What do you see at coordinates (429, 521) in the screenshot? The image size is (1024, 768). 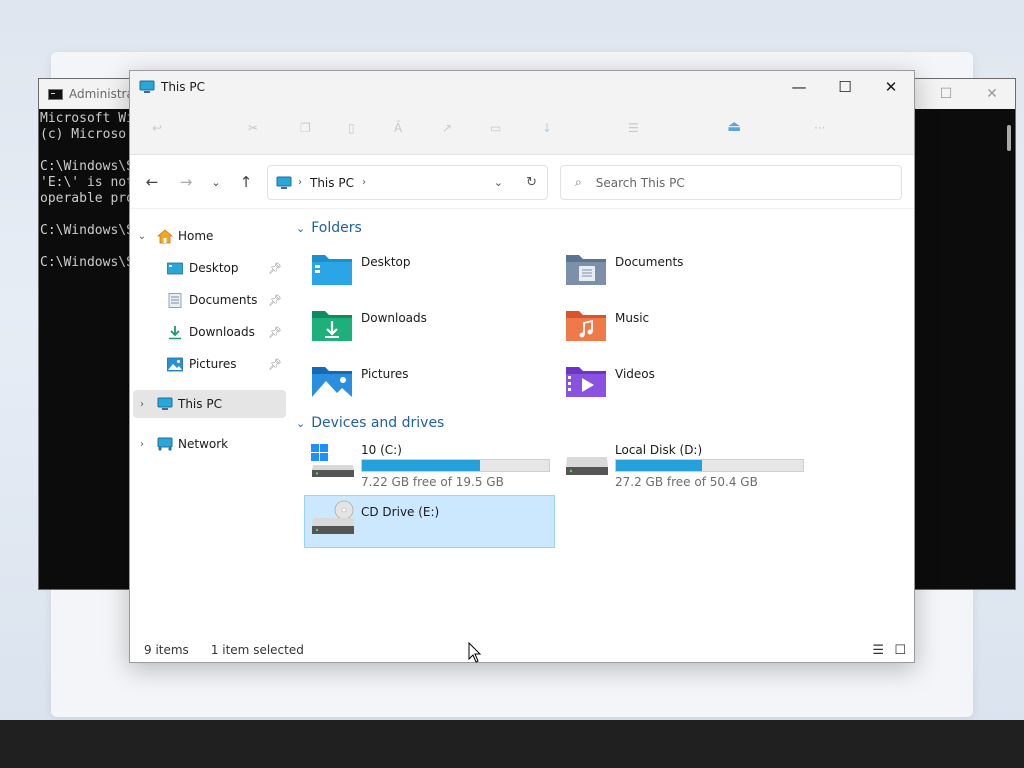 I see `drive-e: CD Drive (E:)` at bounding box center [429, 521].